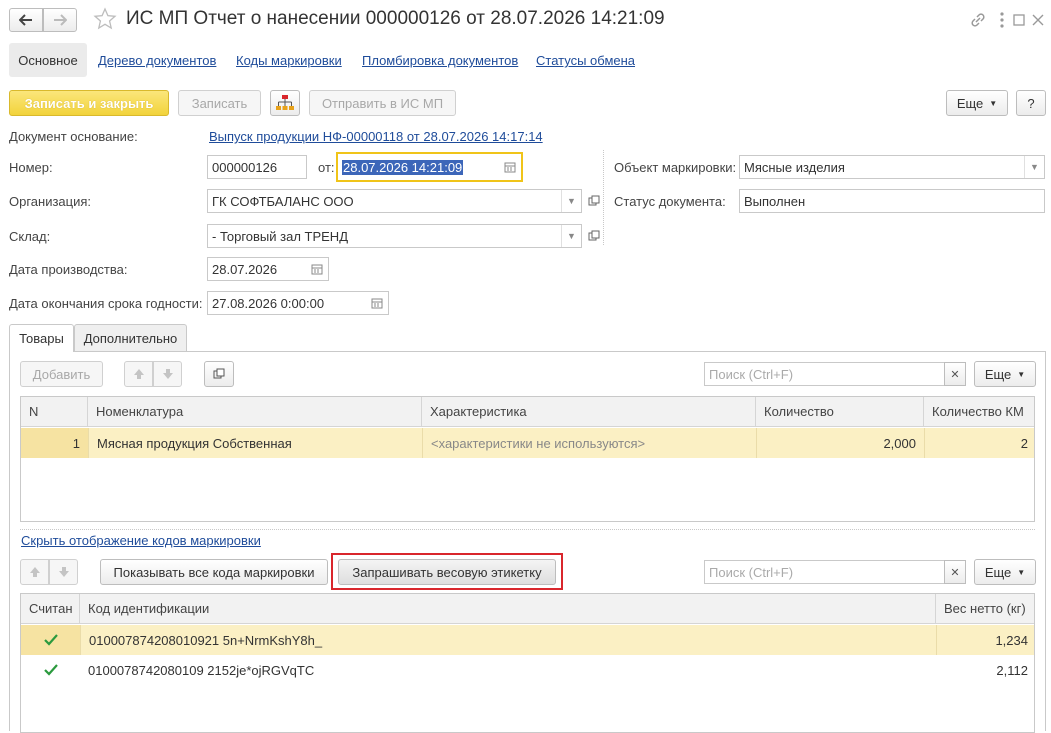 The width and height of the screenshot is (1051, 733). I want to click on codes-search-input: Поиск (Ctrl+F), so click(824, 572).